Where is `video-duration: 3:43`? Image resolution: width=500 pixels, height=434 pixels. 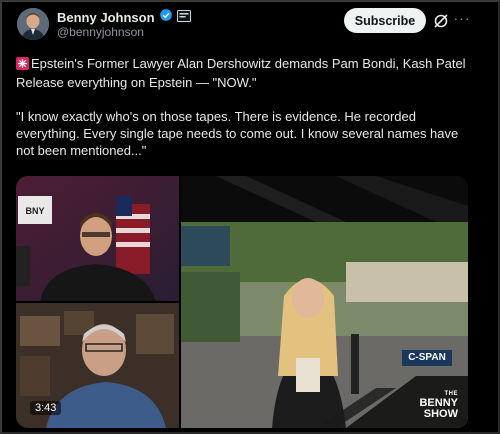
video-duration: 3:43 is located at coordinates (46, 408).